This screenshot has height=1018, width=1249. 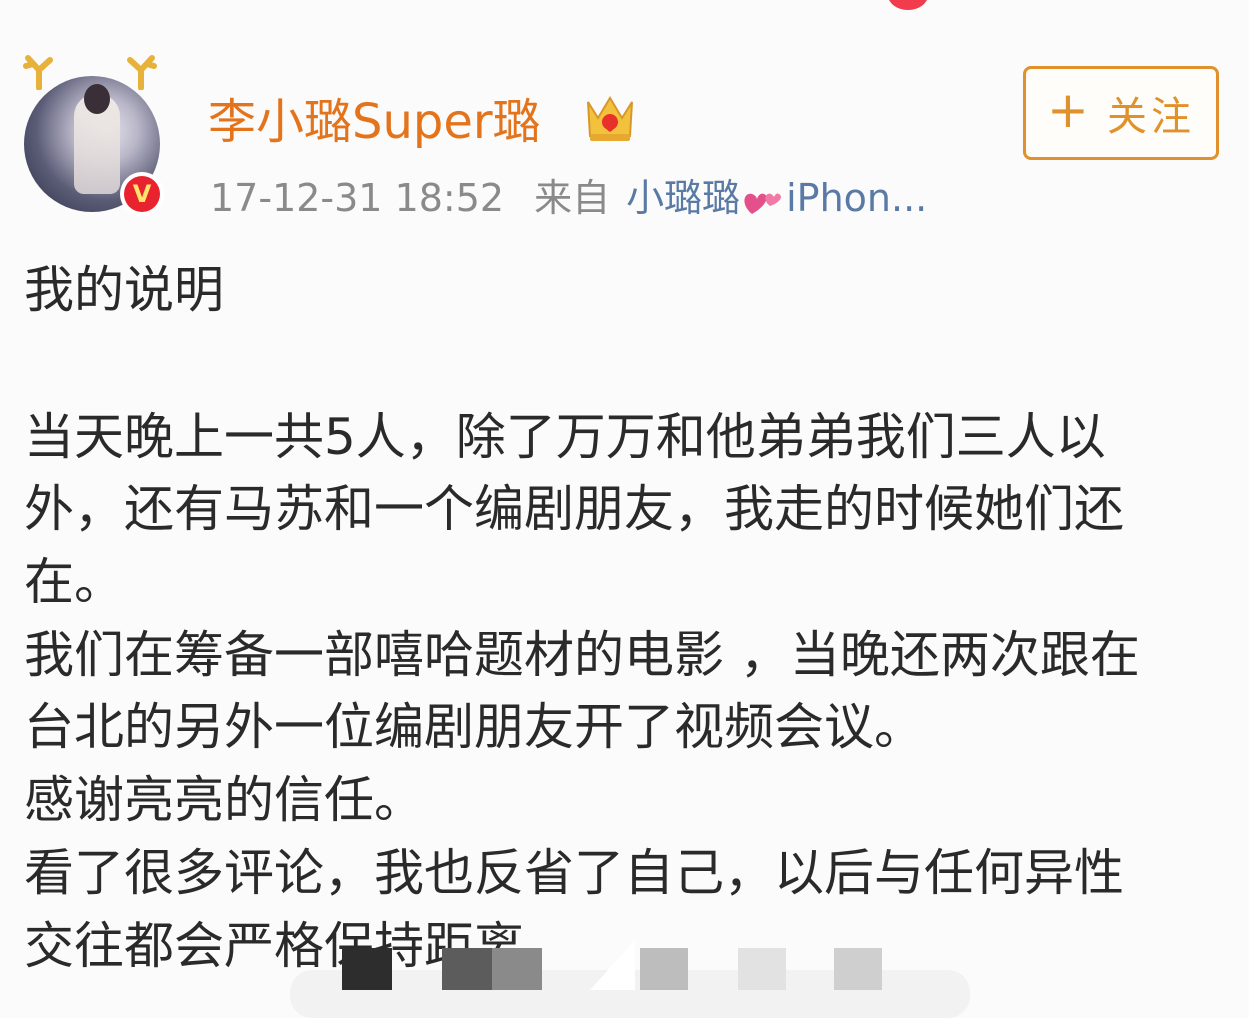 What do you see at coordinates (357, 198) in the screenshot?
I see `post-timestamp: 17-12-31 18:52` at bounding box center [357, 198].